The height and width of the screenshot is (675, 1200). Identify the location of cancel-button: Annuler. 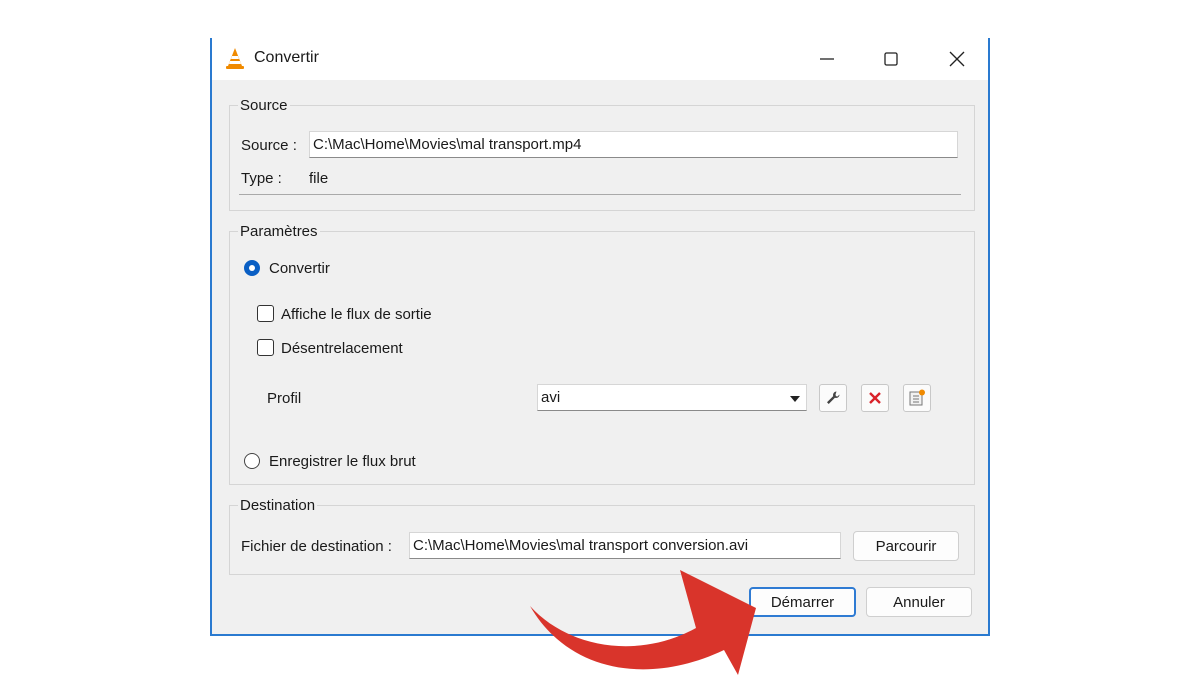
(919, 602).